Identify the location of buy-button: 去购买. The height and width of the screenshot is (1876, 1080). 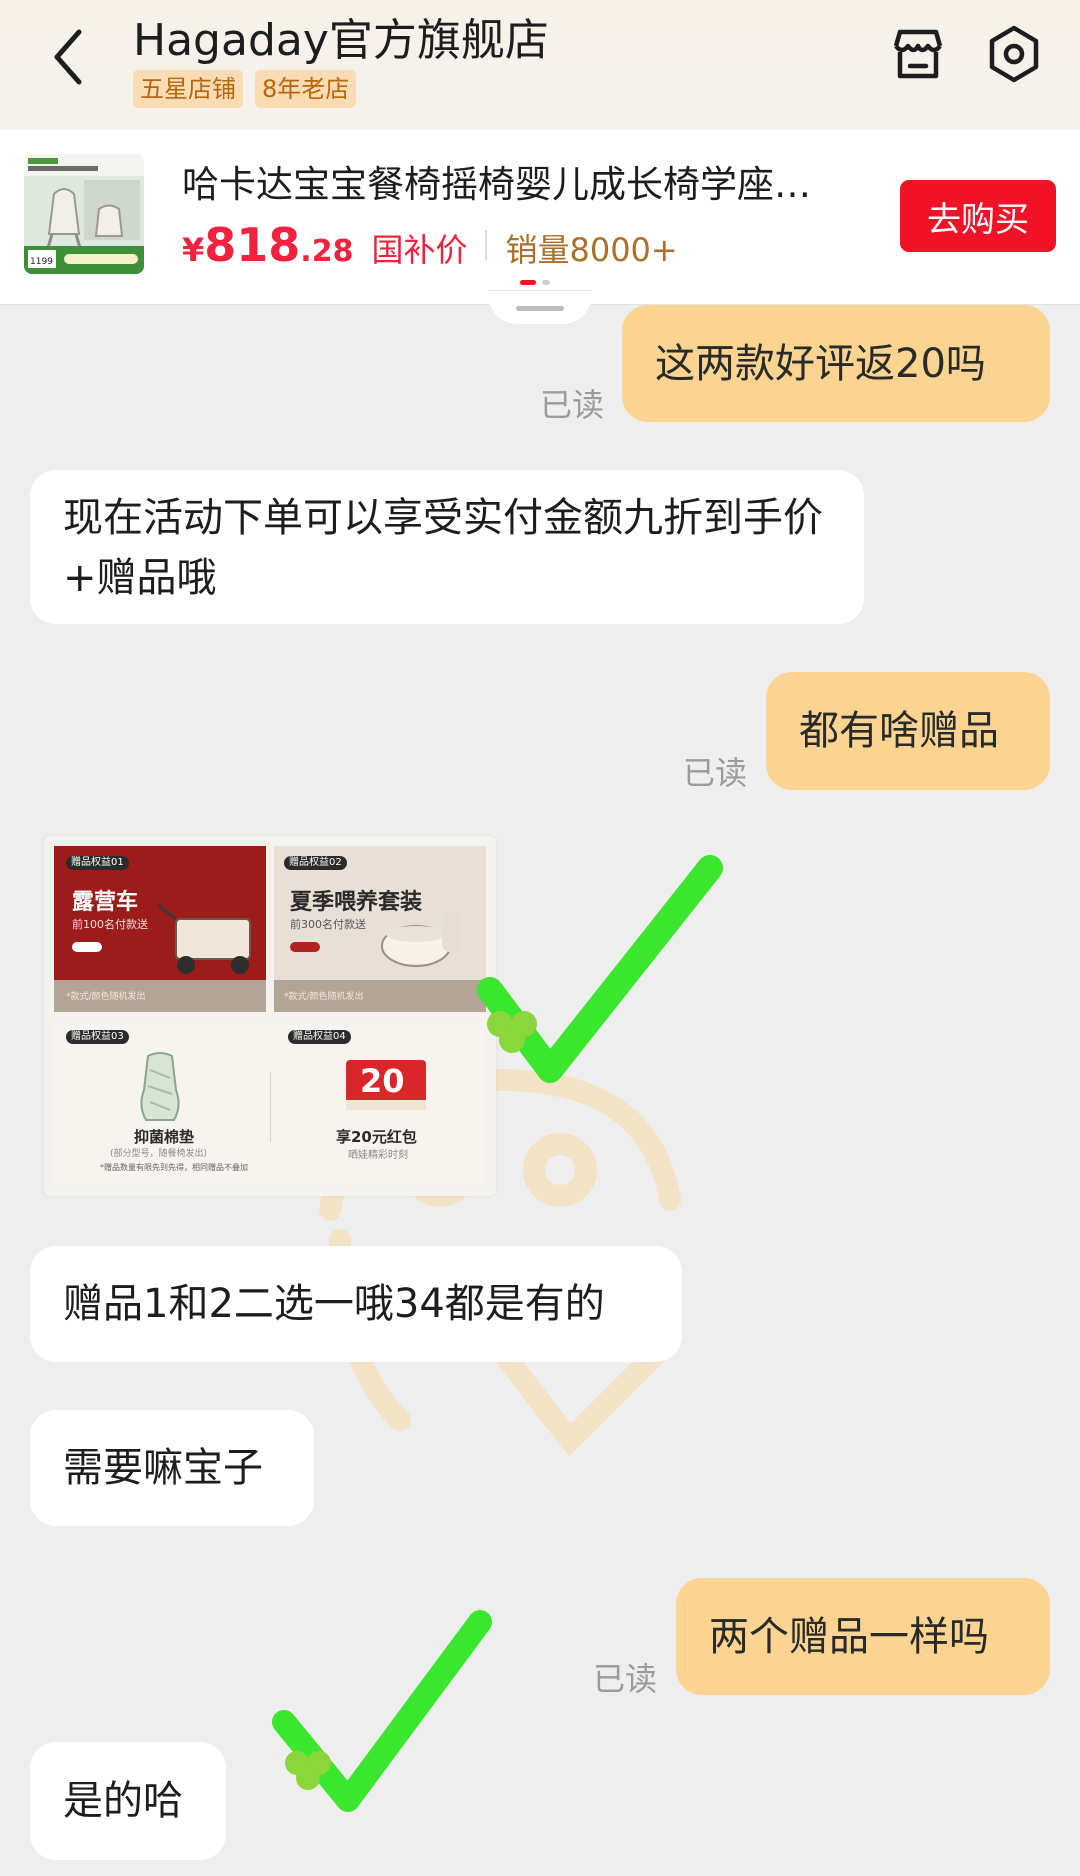
(978, 216).